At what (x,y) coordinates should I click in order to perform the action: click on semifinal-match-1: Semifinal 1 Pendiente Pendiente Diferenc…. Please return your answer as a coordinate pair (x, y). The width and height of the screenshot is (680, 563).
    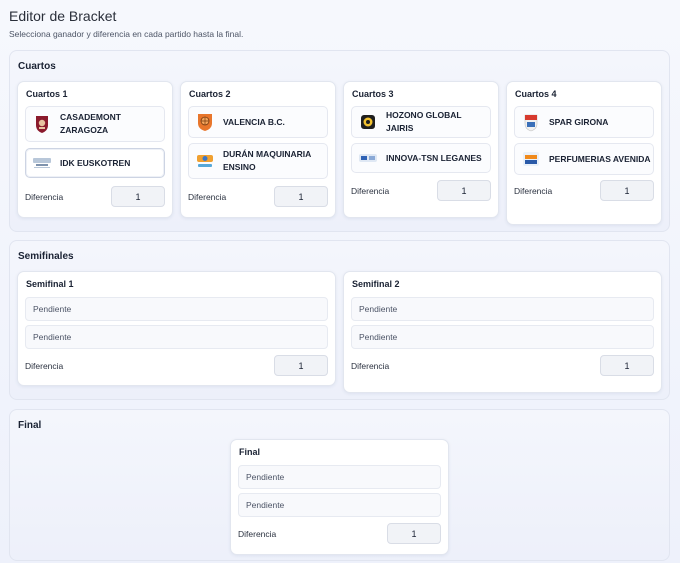
    Looking at the image, I should click on (176, 328).